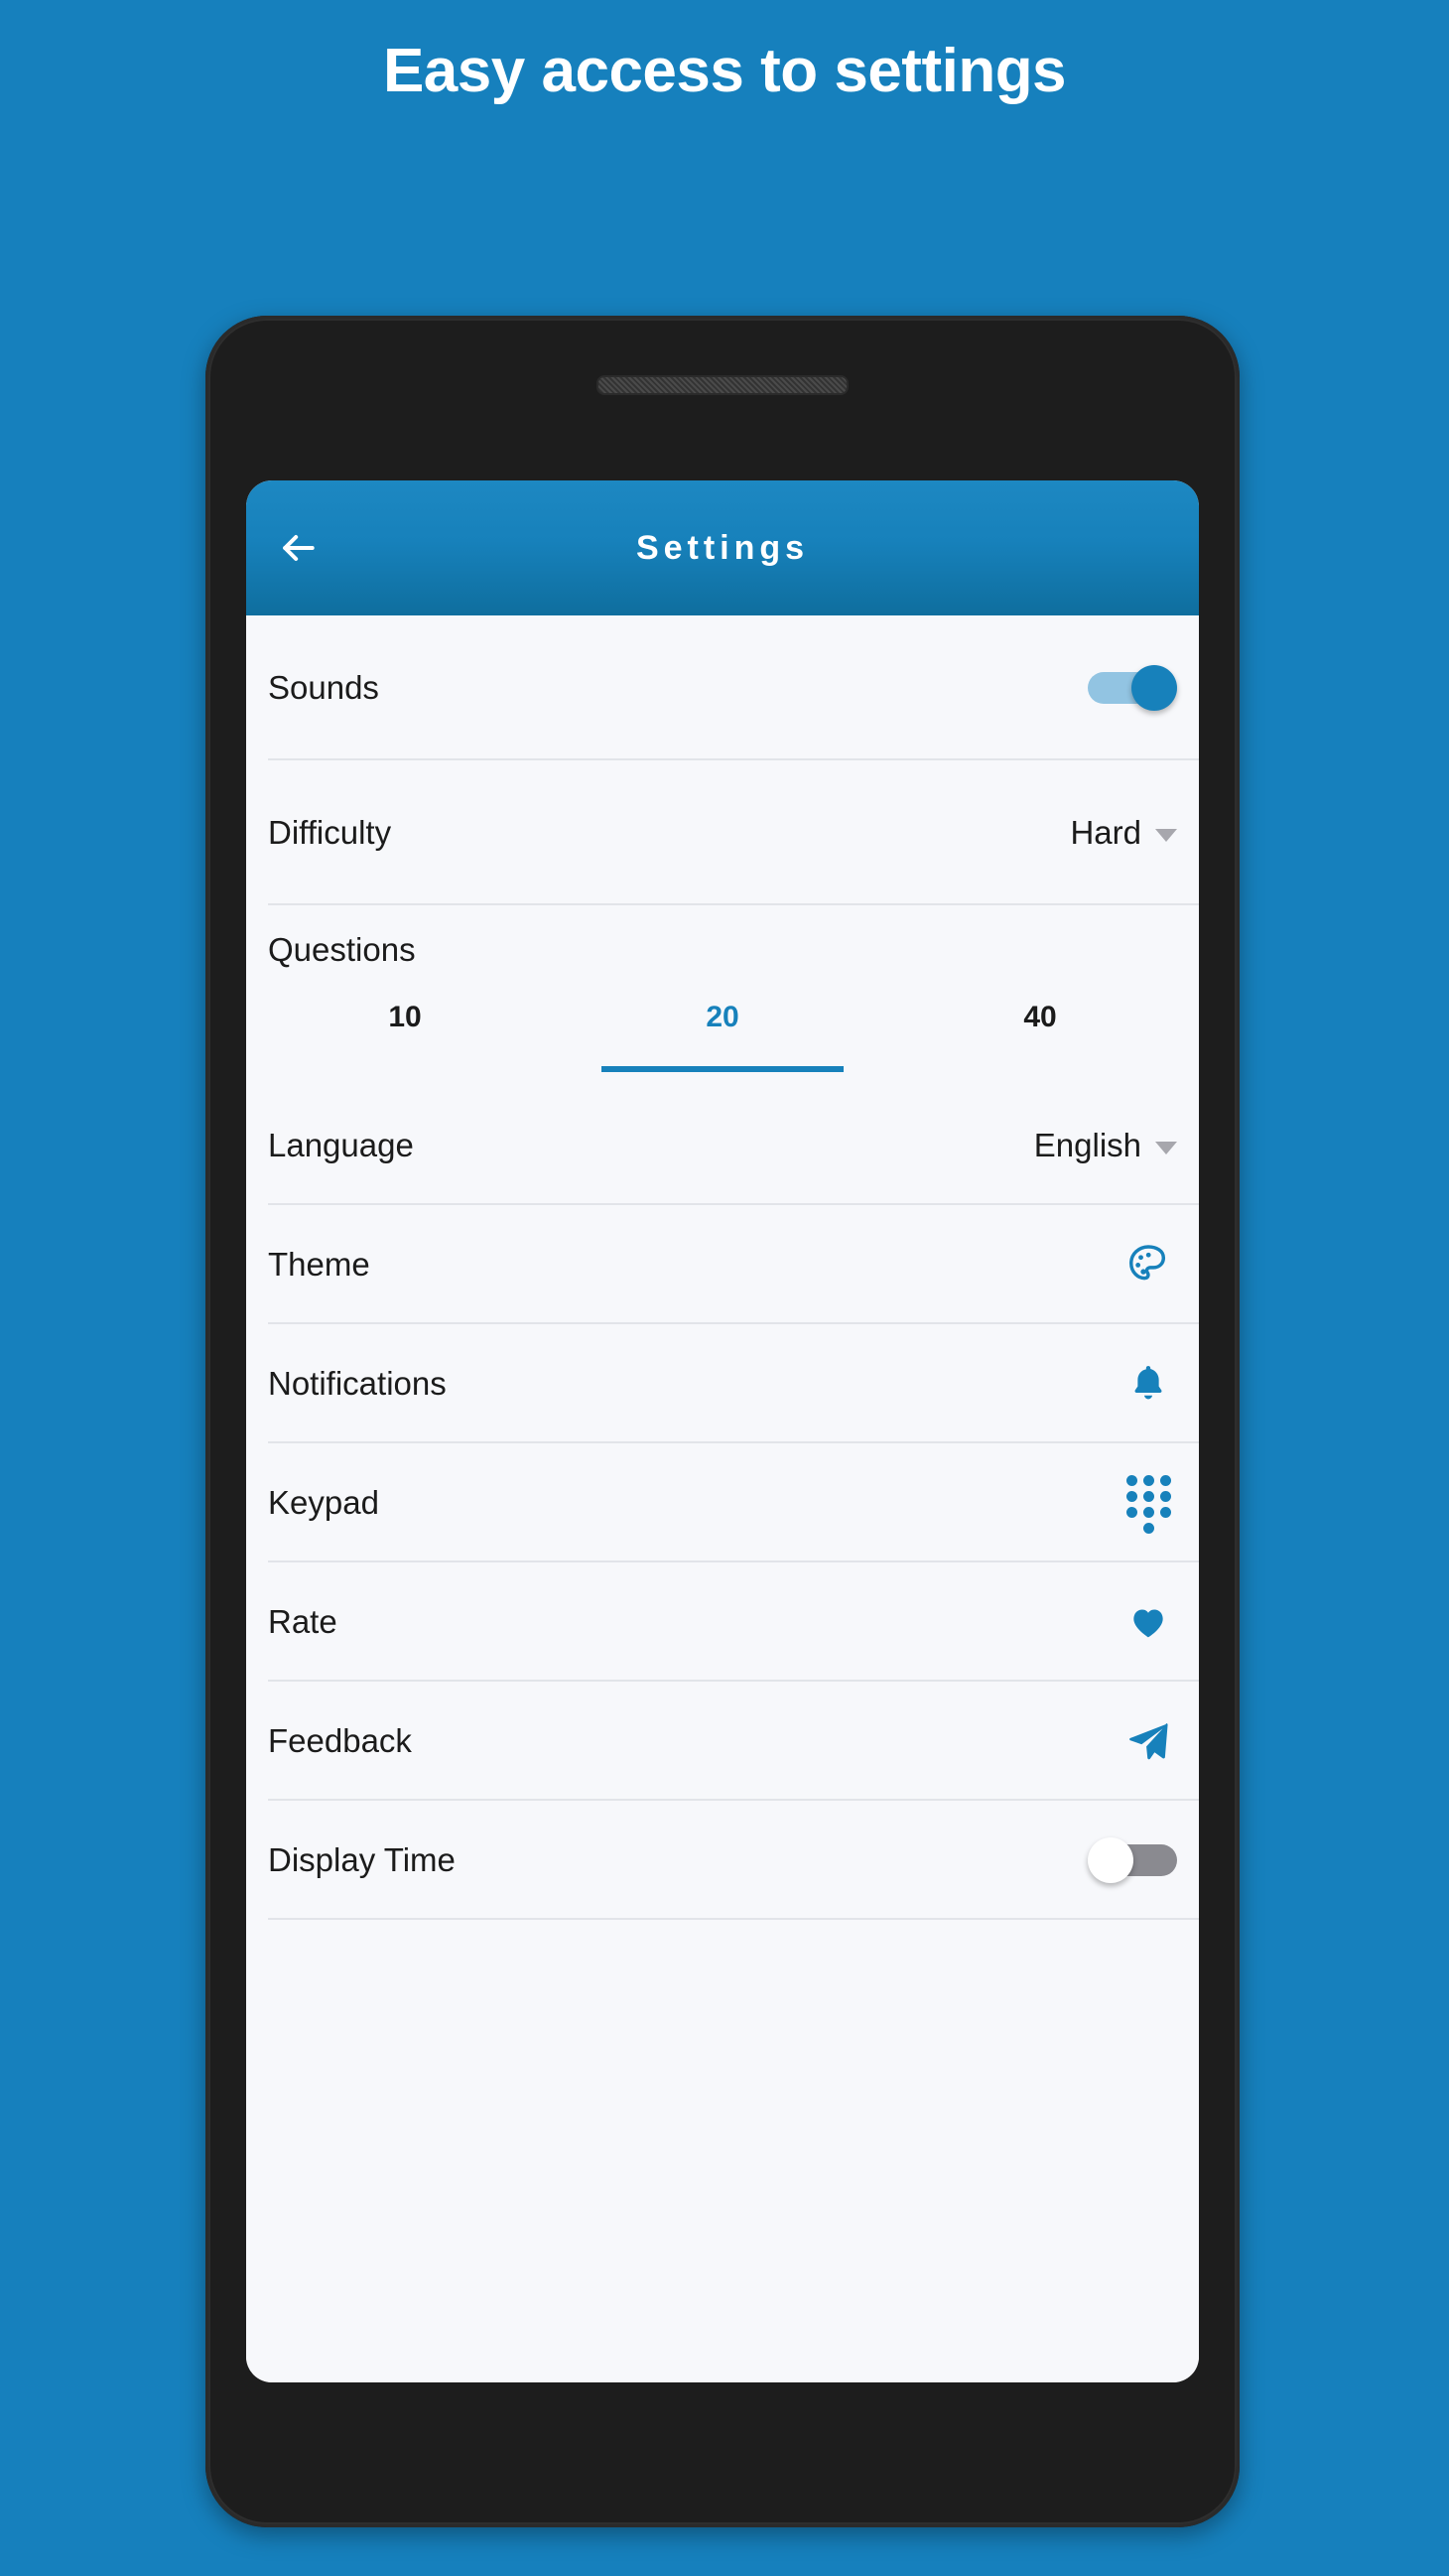 The height and width of the screenshot is (2576, 1449). I want to click on app-bar: Settings, so click(722, 547).